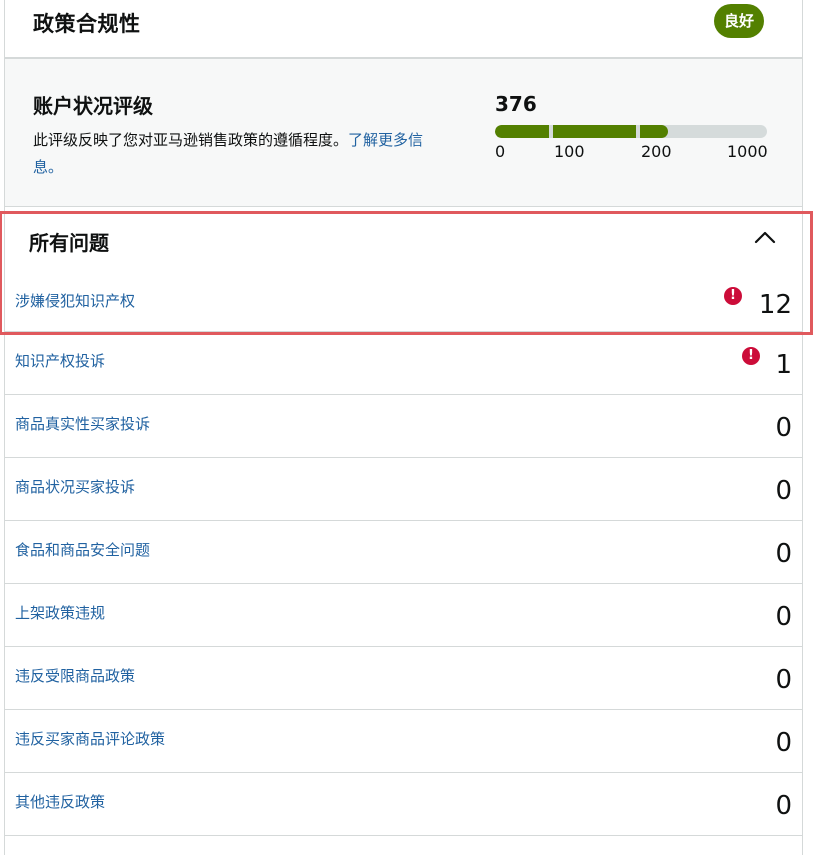 This screenshot has height=855, width=814. Describe the element at coordinates (191, 140) in the screenshot. I see `rating-description-text: 此评级反映了您对亚马逊销售政策的遵循程度。` at that location.